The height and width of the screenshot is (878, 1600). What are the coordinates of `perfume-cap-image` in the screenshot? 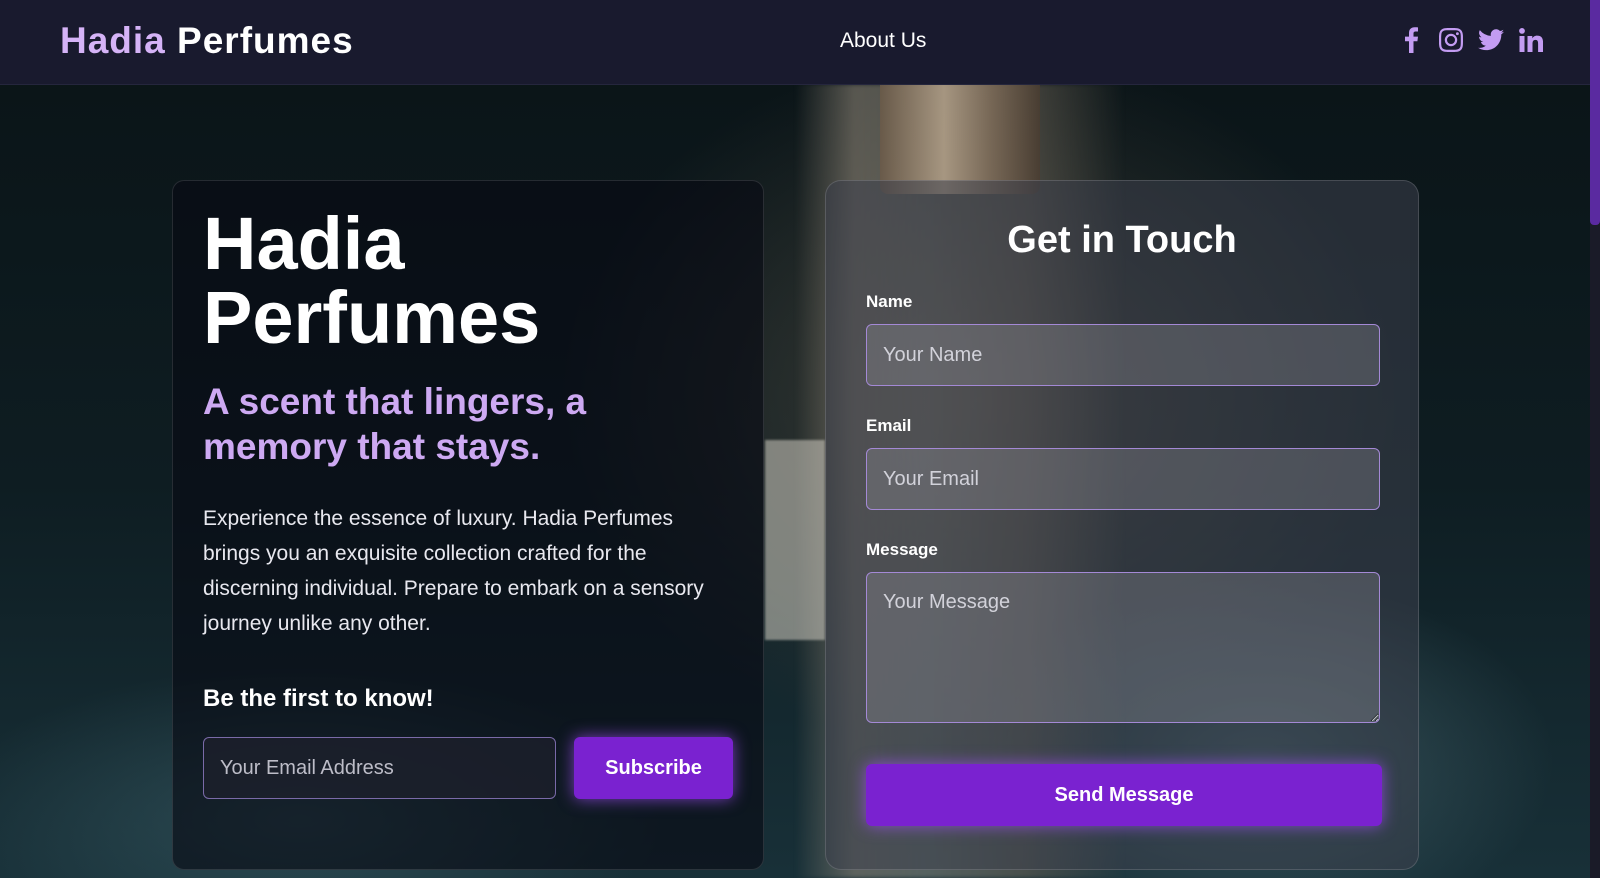 It's located at (960, 139).